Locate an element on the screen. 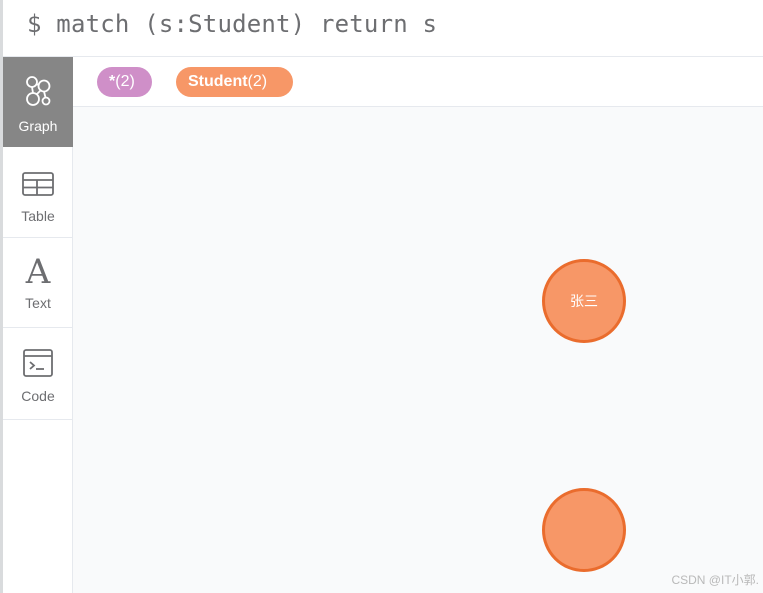 The height and width of the screenshot is (593, 763). graph-icon is located at coordinates (38, 91).